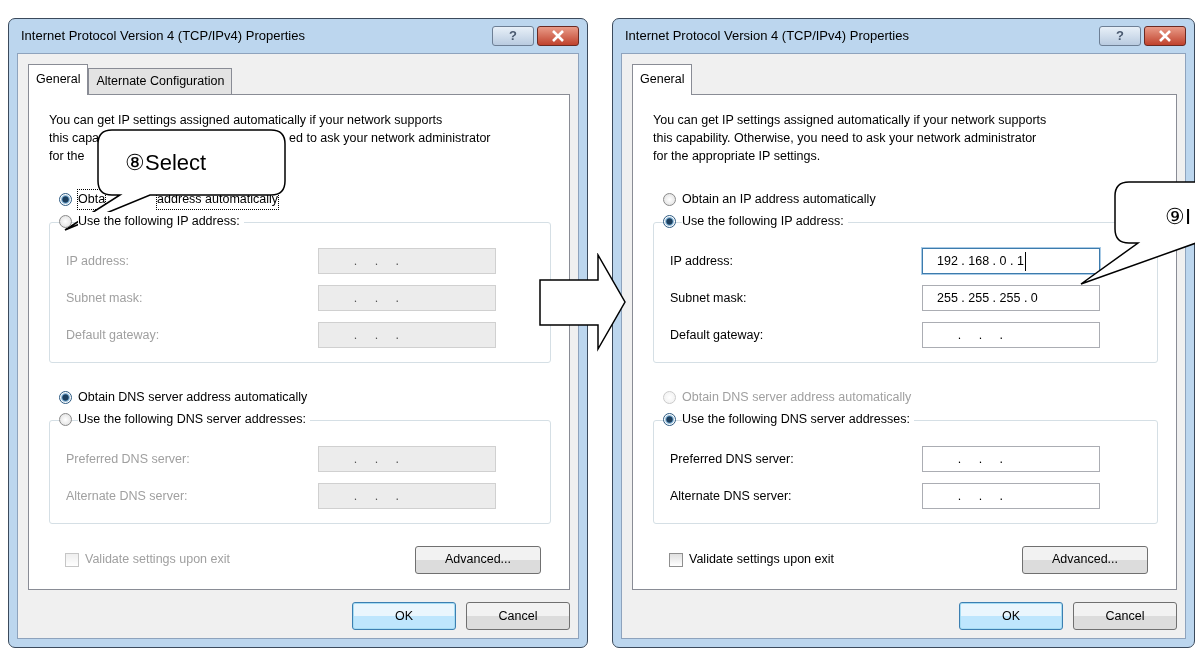  I want to click on description-text: this capa, so click(74, 138).